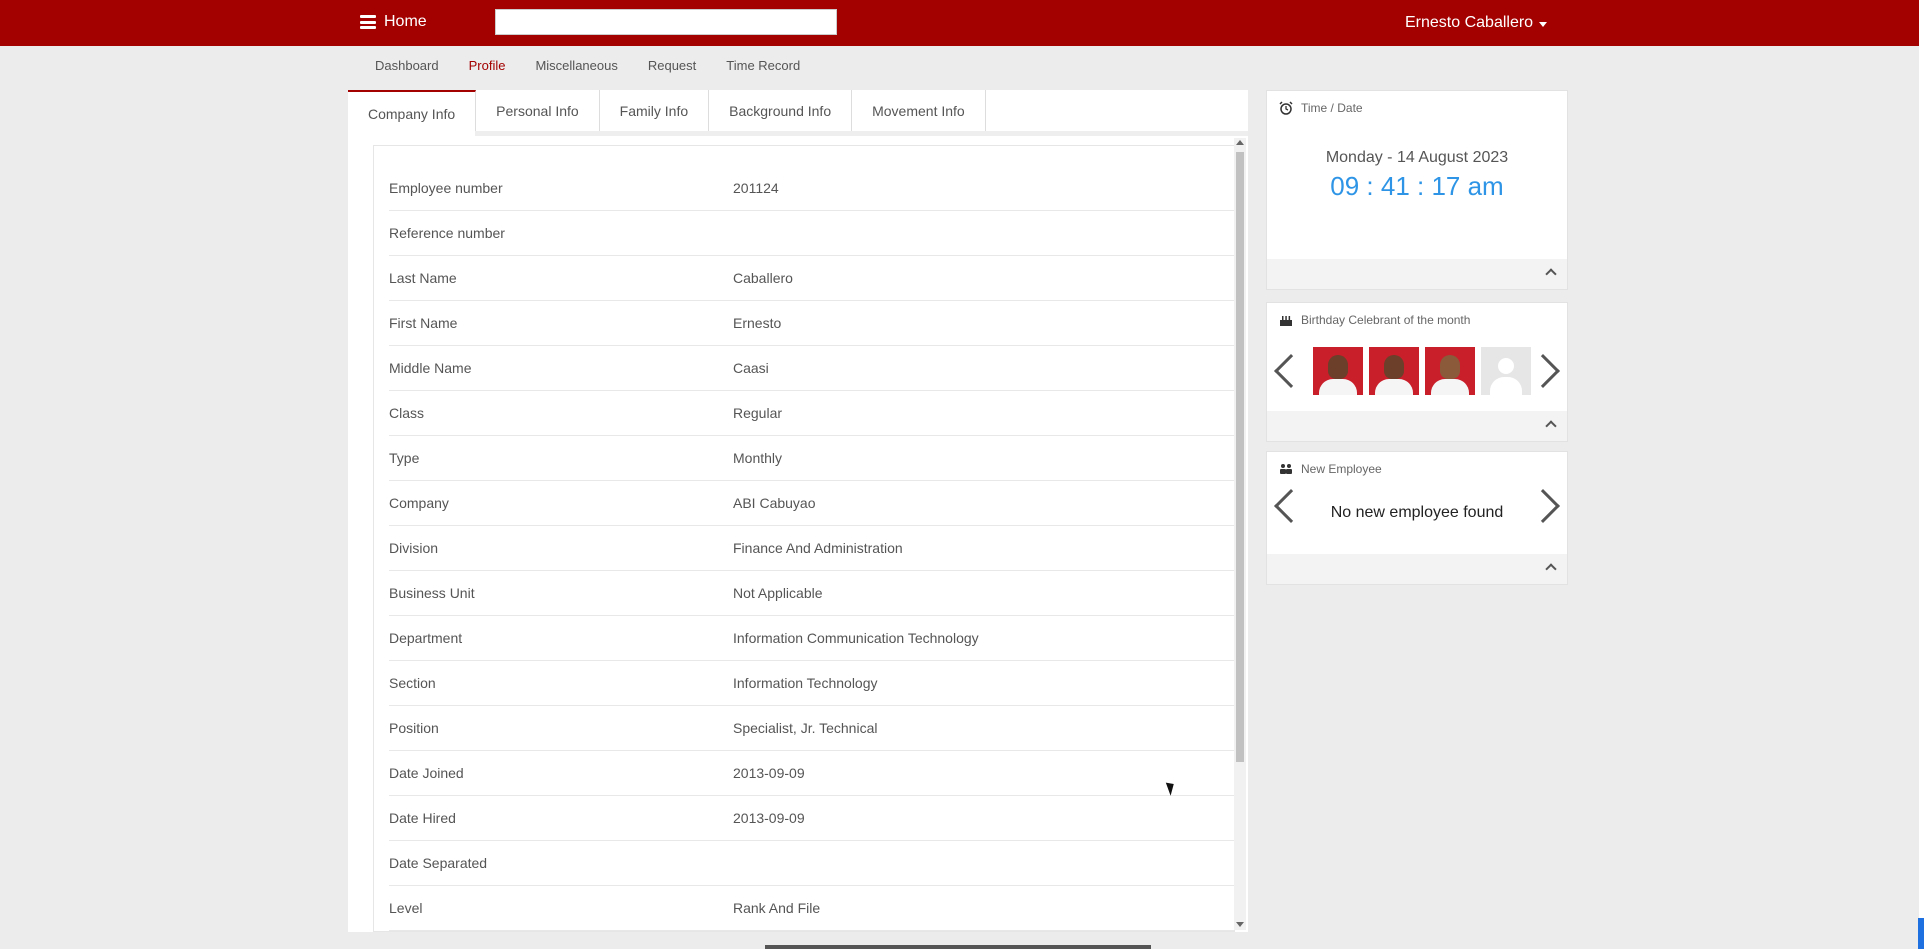 The height and width of the screenshot is (949, 1924). What do you see at coordinates (487, 65) in the screenshot?
I see `nav-profile: Profile` at bounding box center [487, 65].